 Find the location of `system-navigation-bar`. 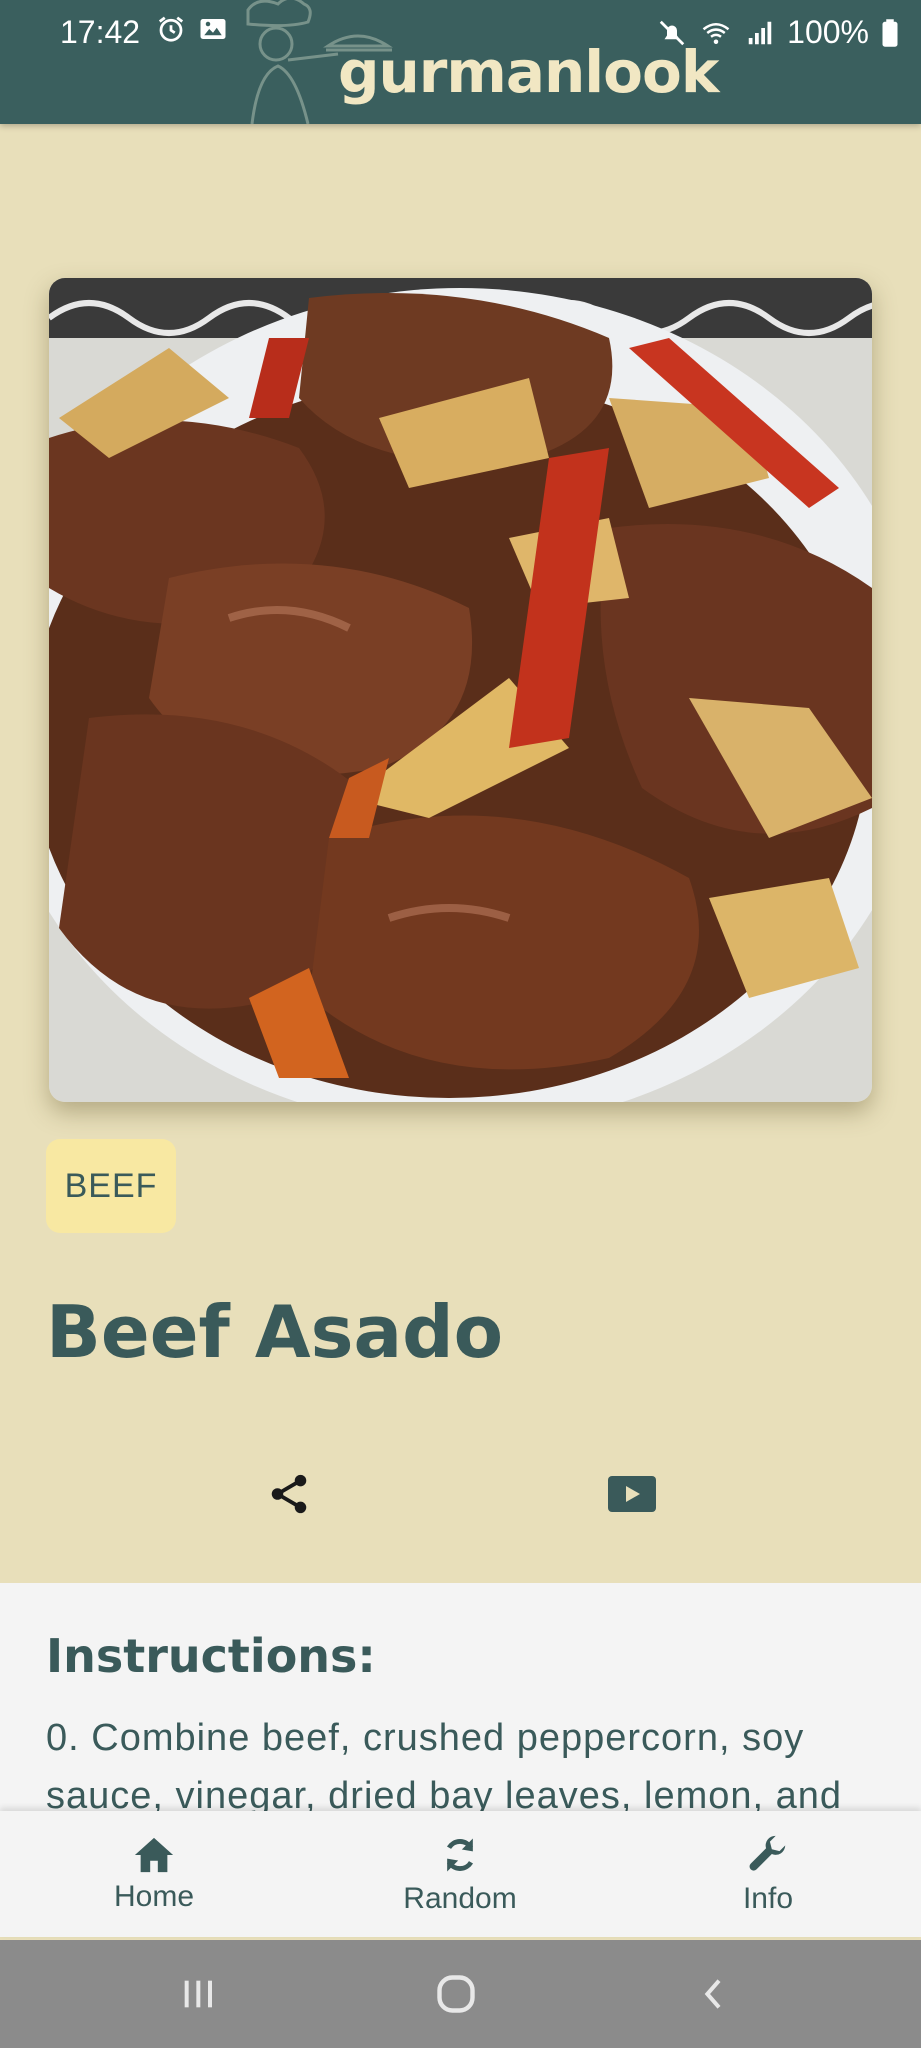

system-navigation-bar is located at coordinates (460, 1994).